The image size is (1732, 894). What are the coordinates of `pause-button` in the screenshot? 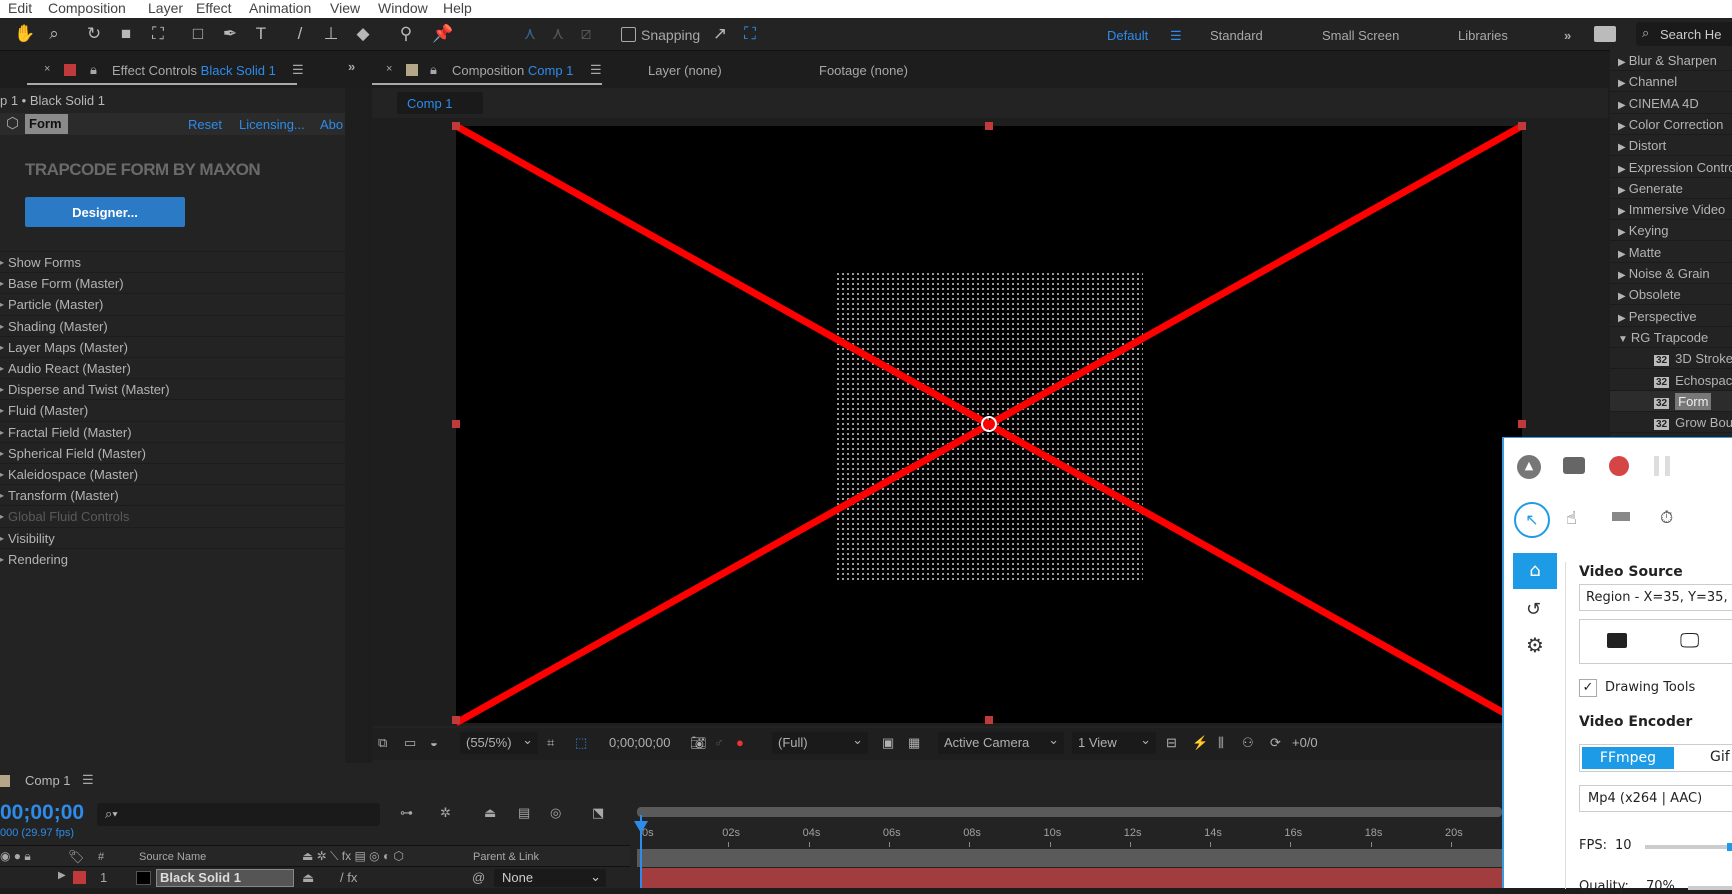 It's located at (1662, 466).